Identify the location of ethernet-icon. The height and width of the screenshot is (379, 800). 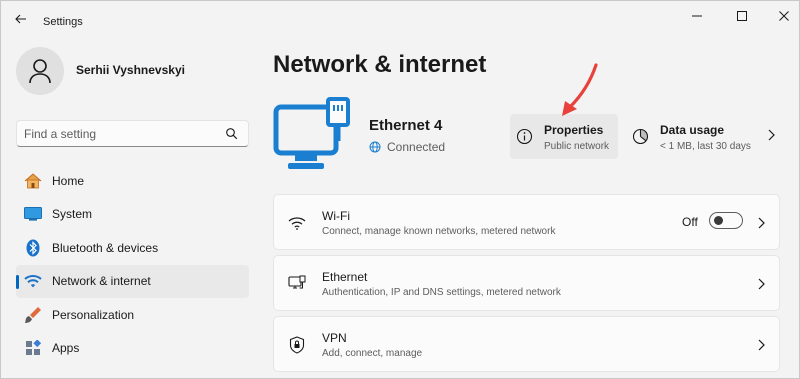
(297, 284).